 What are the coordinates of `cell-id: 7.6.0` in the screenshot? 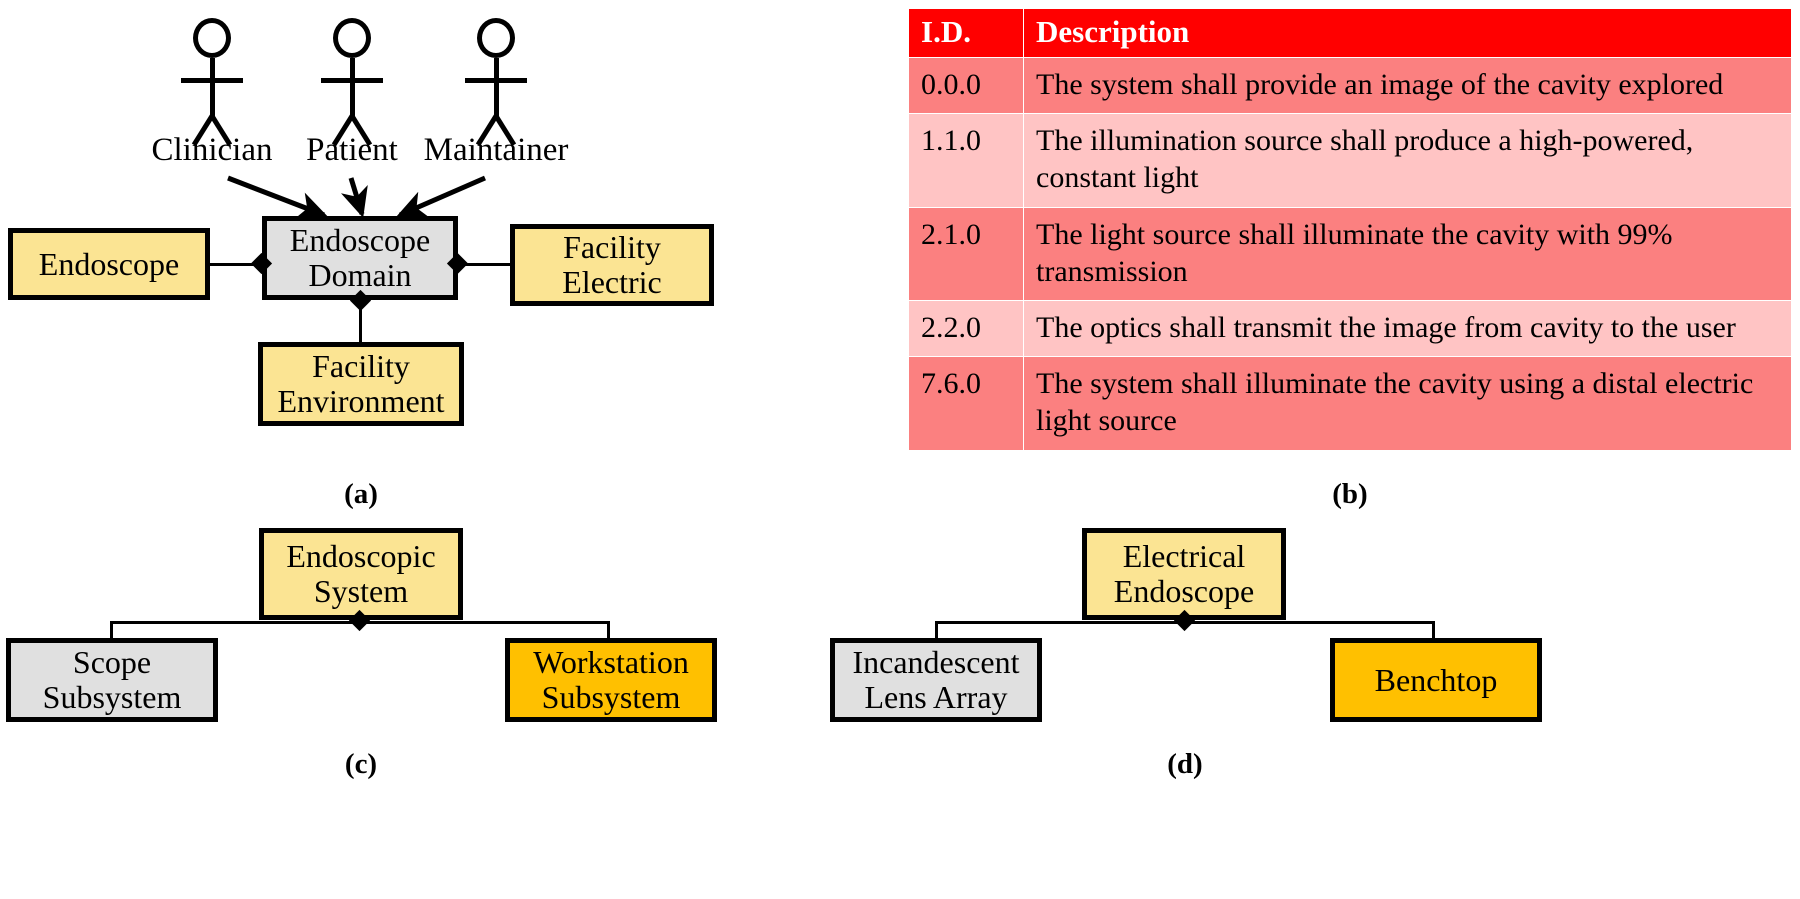 It's located at (966, 403).